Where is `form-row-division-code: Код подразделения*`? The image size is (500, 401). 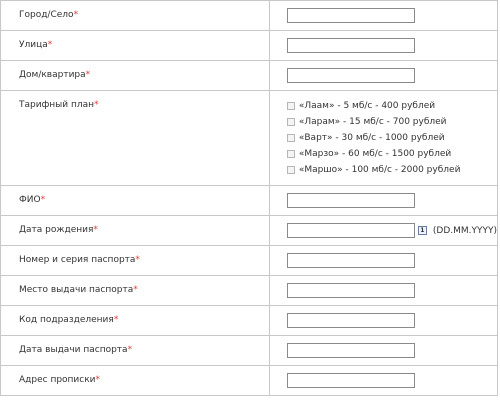
form-row-division-code: Код подразделения* is located at coordinates (249, 320).